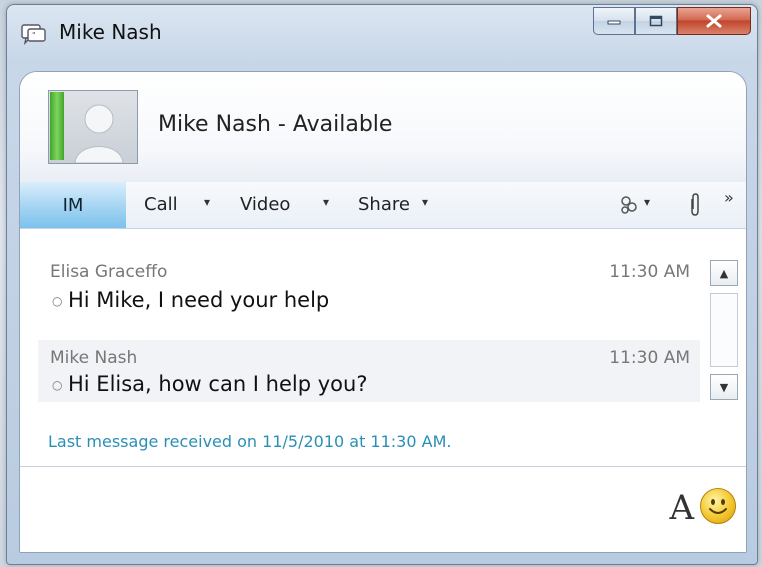  I want to click on up-arrow-icon: ▲, so click(724, 273).